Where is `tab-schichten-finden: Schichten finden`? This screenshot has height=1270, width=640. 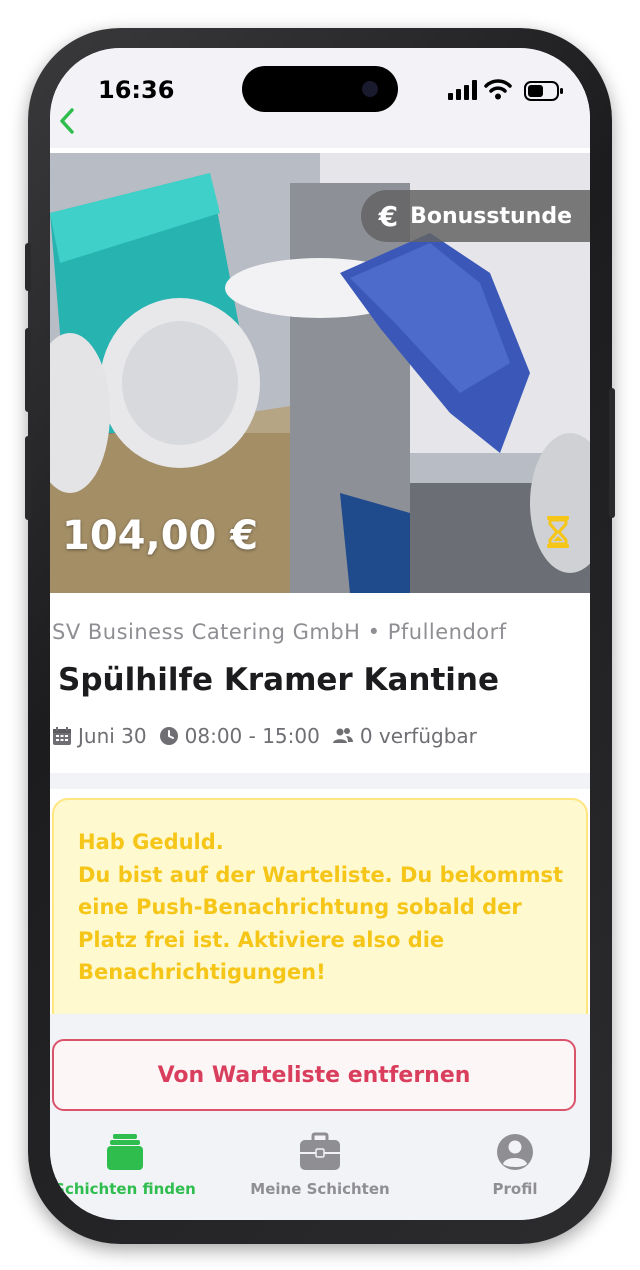 tab-schichten-finden: Schichten finden is located at coordinates (130, 1165).